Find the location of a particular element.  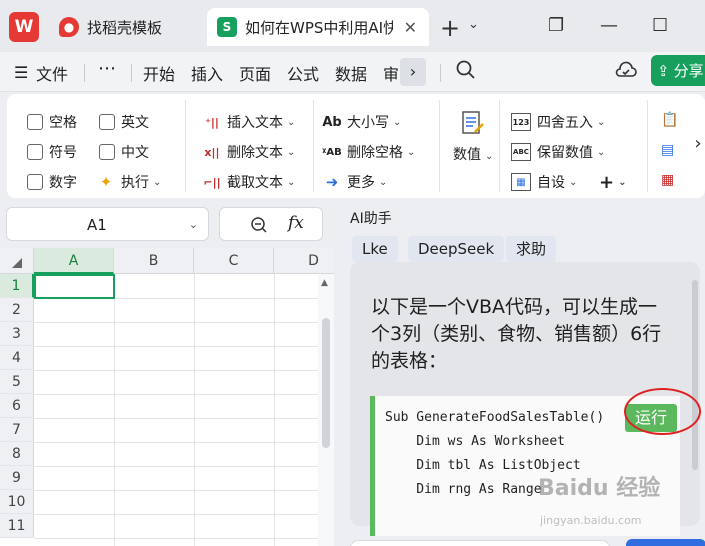

row-header-6: 6 is located at coordinates (17, 406).